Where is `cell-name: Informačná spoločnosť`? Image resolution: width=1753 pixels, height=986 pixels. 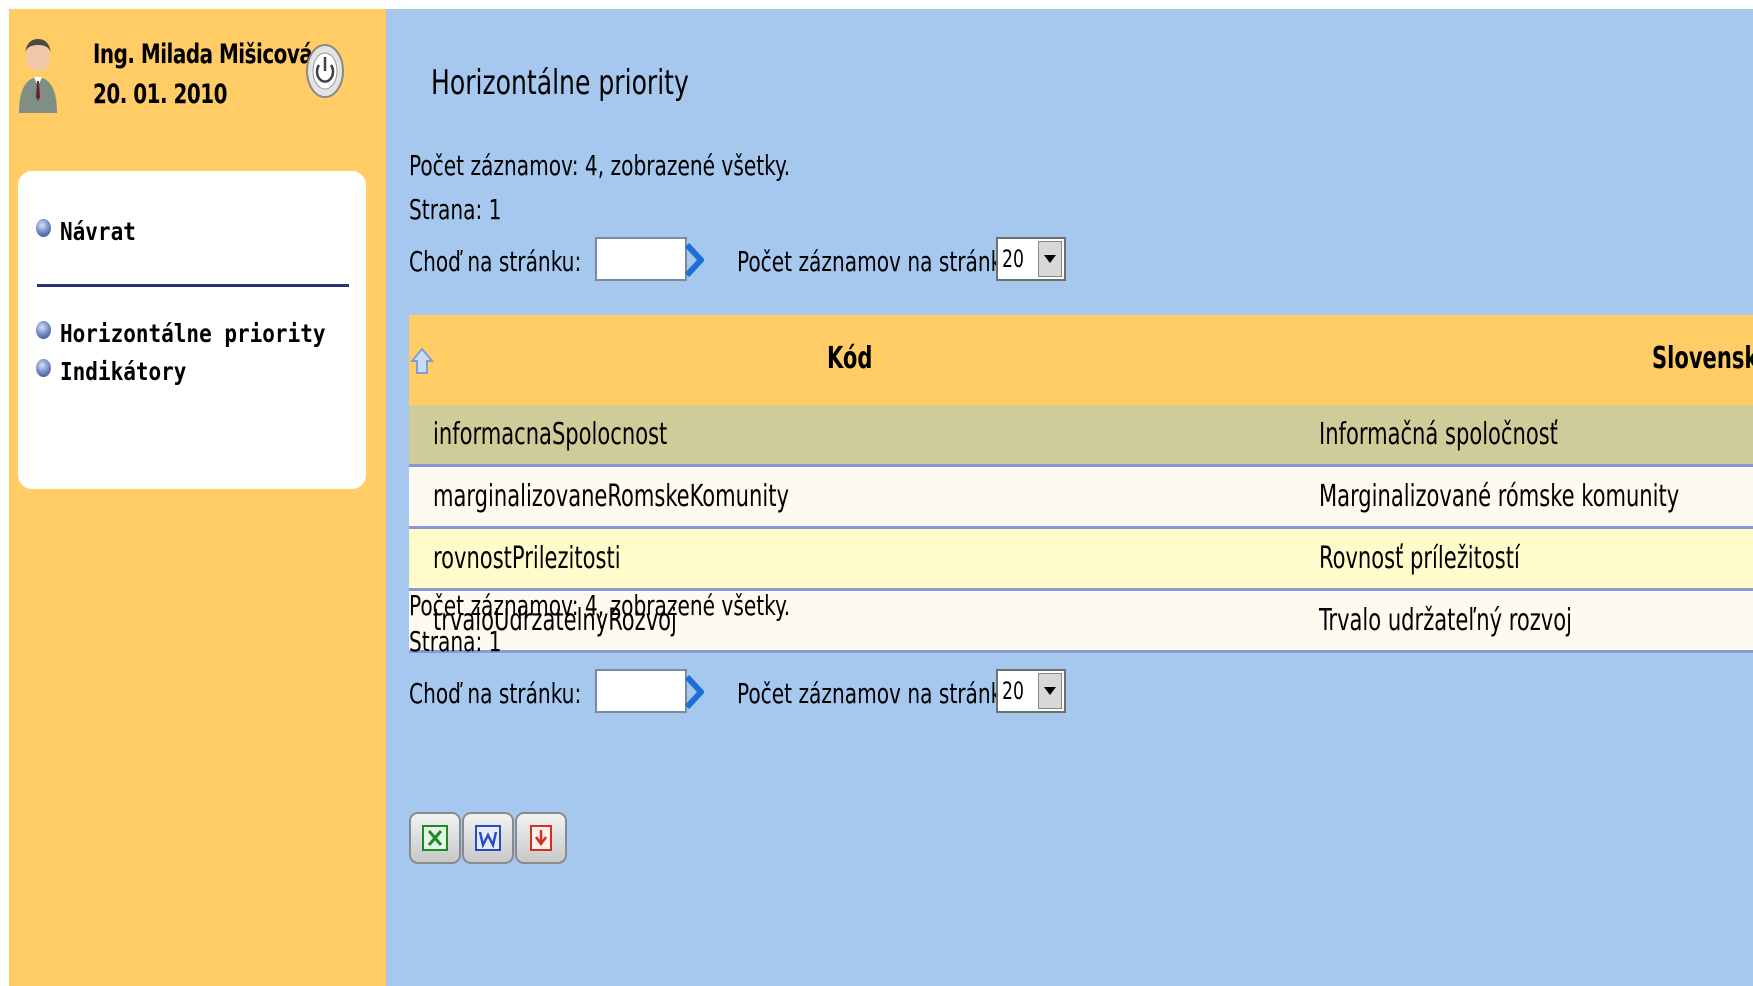
cell-name: Informačná spoločnosť is located at coordinates (1438, 434).